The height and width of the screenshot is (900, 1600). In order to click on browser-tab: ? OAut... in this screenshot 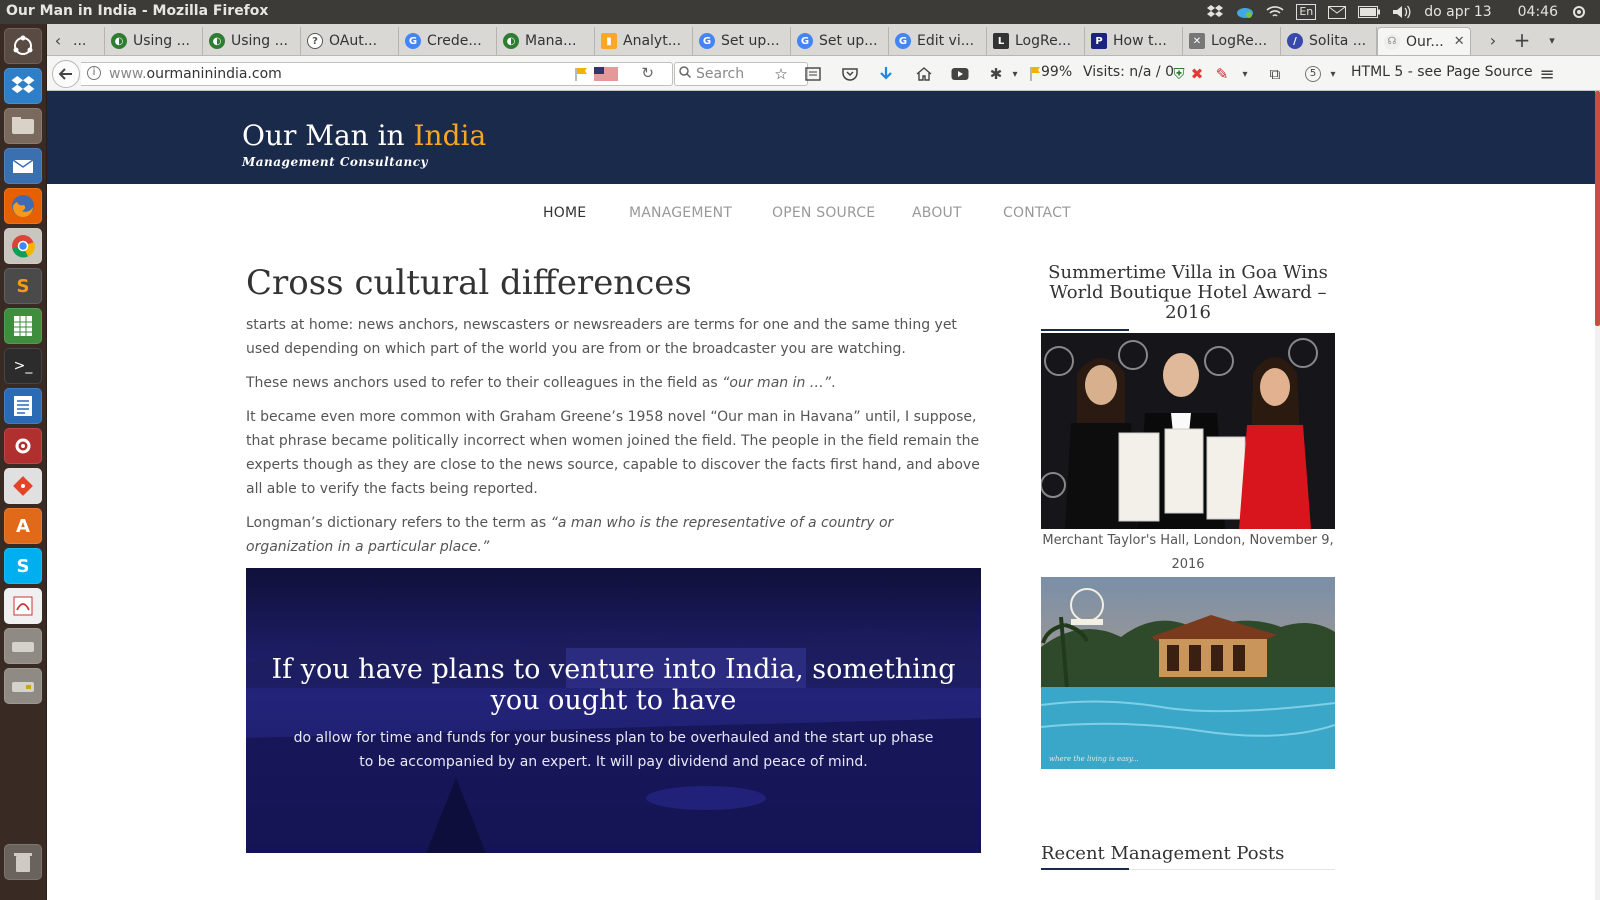, I will do `click(350, 41)`.